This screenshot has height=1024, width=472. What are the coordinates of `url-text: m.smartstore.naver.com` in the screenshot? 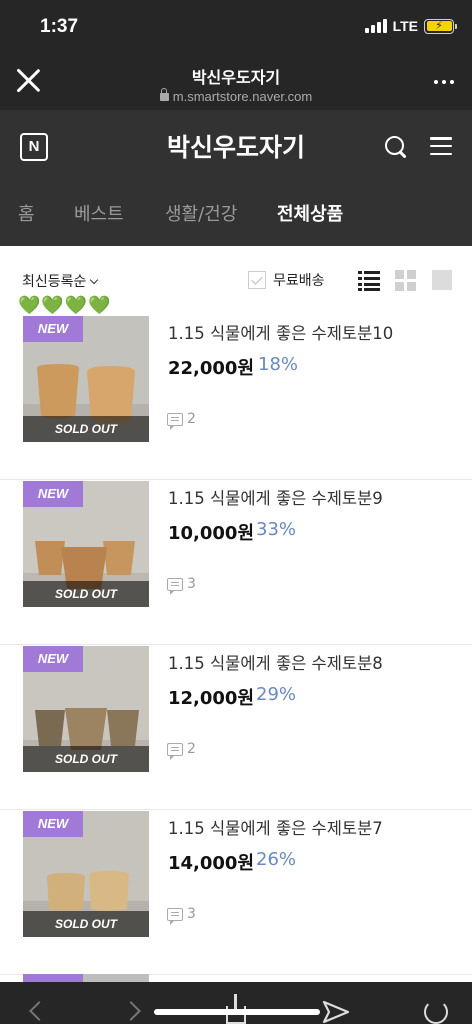 It's located at (242, 96).